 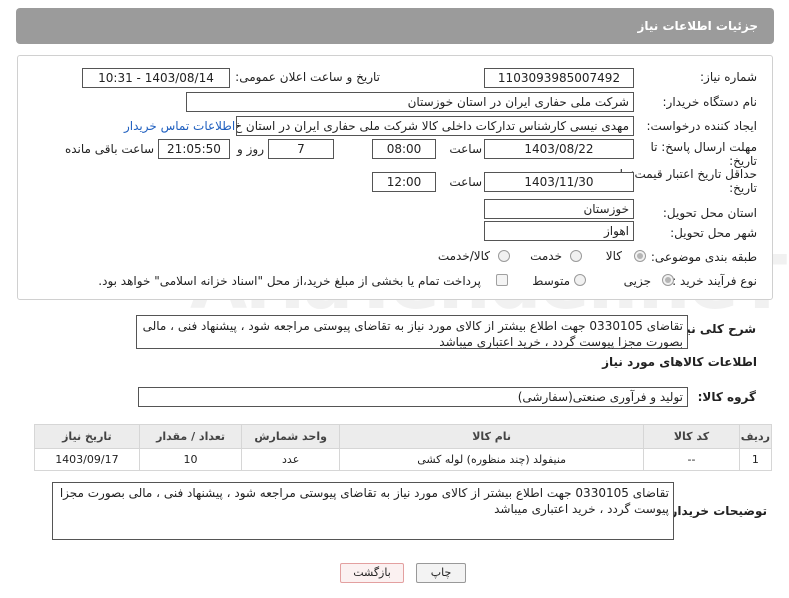 What do you see at coordinates (697, 26) in the screenshot?
I see `page-title: جزئیات اطلاعات نیاز` at bounding box center [697, 26].